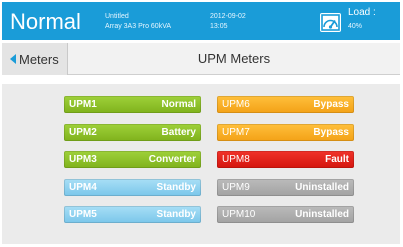  I want to click on upm-id: UPM2, so click(83, 132).